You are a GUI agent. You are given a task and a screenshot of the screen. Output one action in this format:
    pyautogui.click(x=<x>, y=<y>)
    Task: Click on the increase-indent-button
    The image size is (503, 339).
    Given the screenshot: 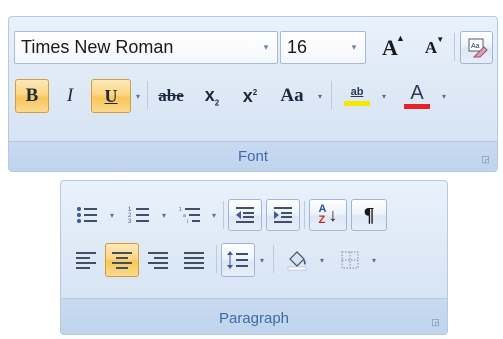 What is the action you would take?
    pyautogui.click(x=283, y=215)
    